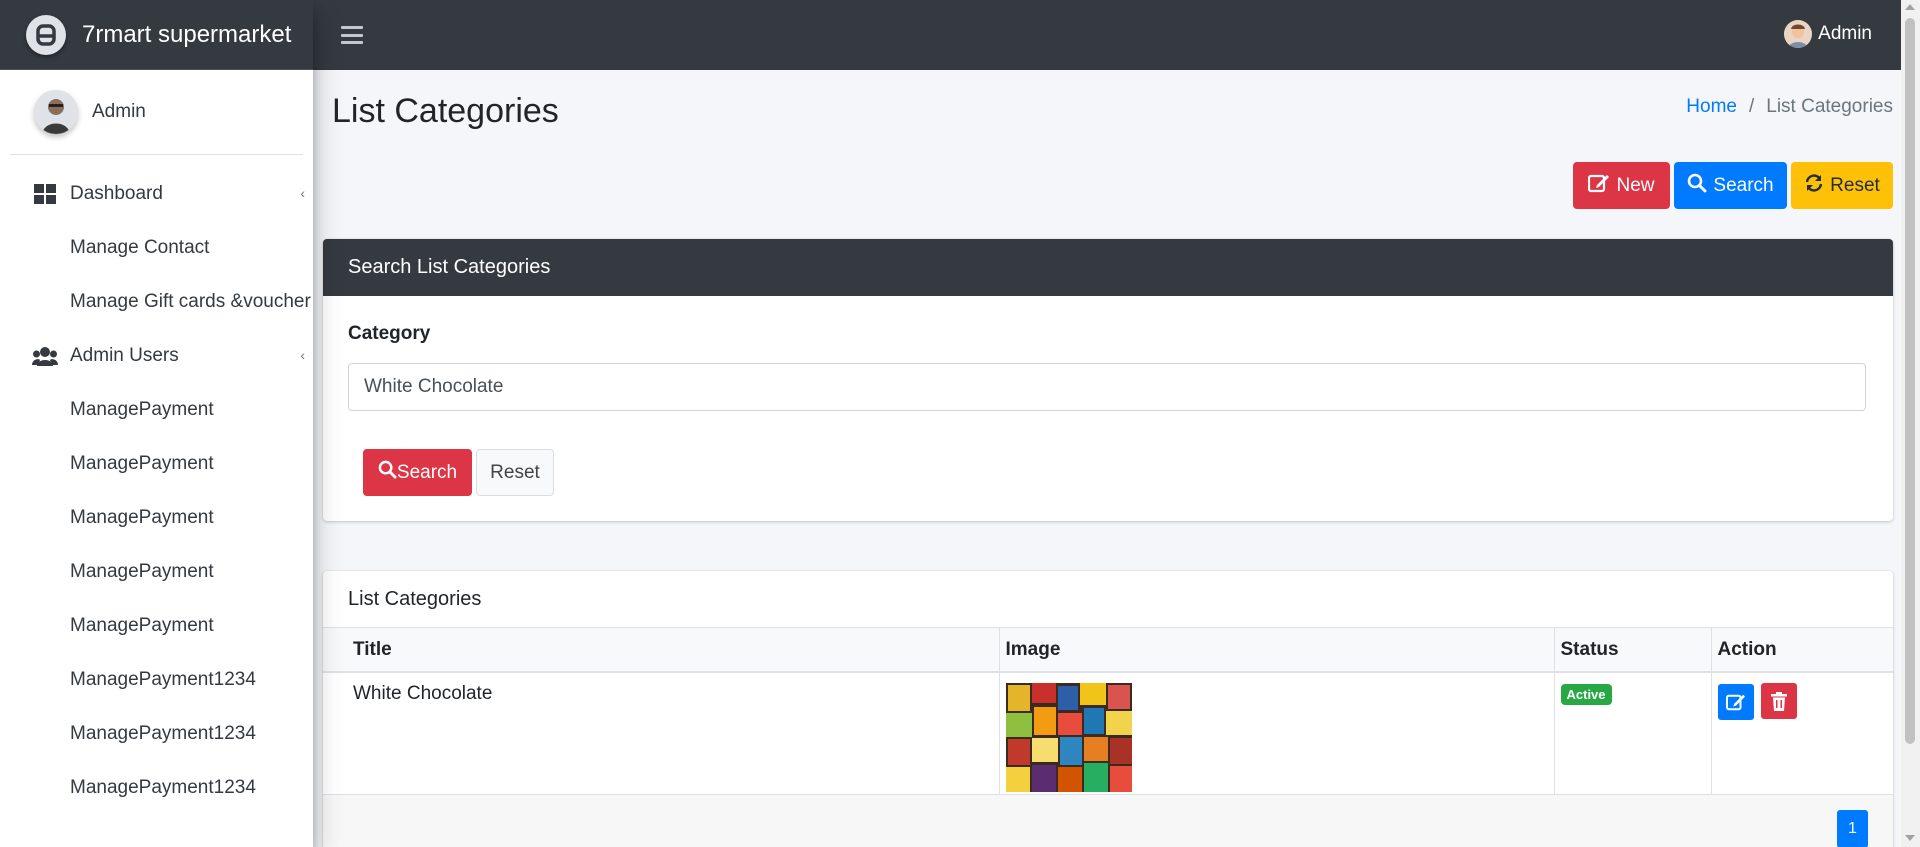 This screenshot has width=1920, height=847. What do you see at coordinates (116, 193) in the screenshot?
I see `sidebar-item-label: Dashboard` at bounding box center [116, 193].